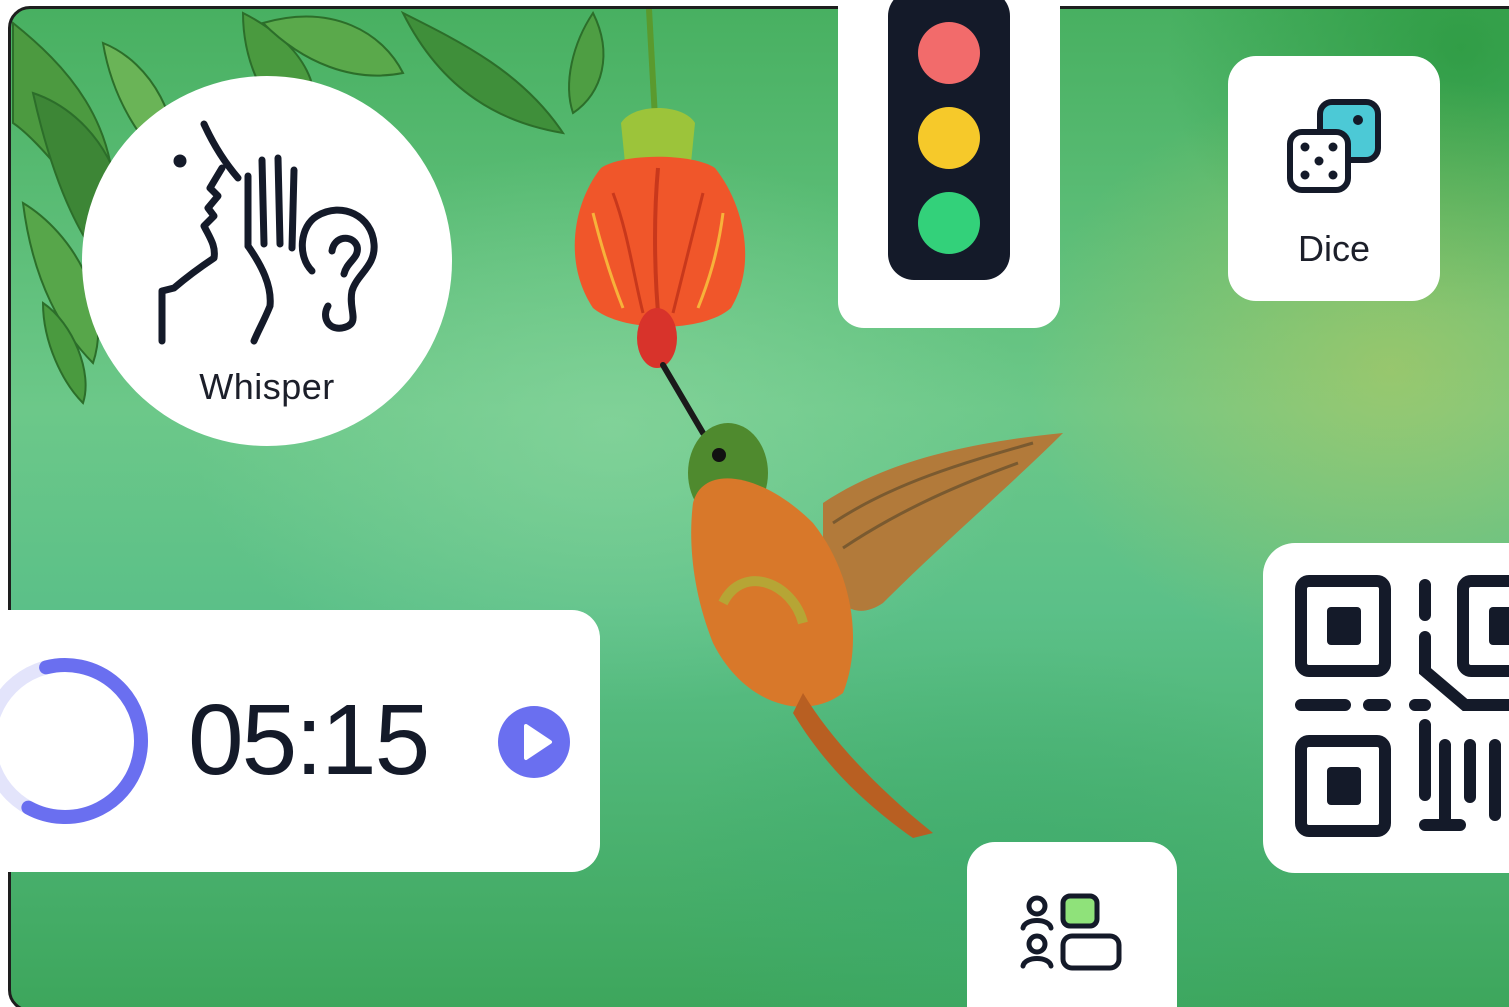 The width and height of the screenshot is (1509, 1007). What do you see at coordinates (1402, 706) in the screenshot?
I see `qr-code-icon` at bounding box center [1402, 706].